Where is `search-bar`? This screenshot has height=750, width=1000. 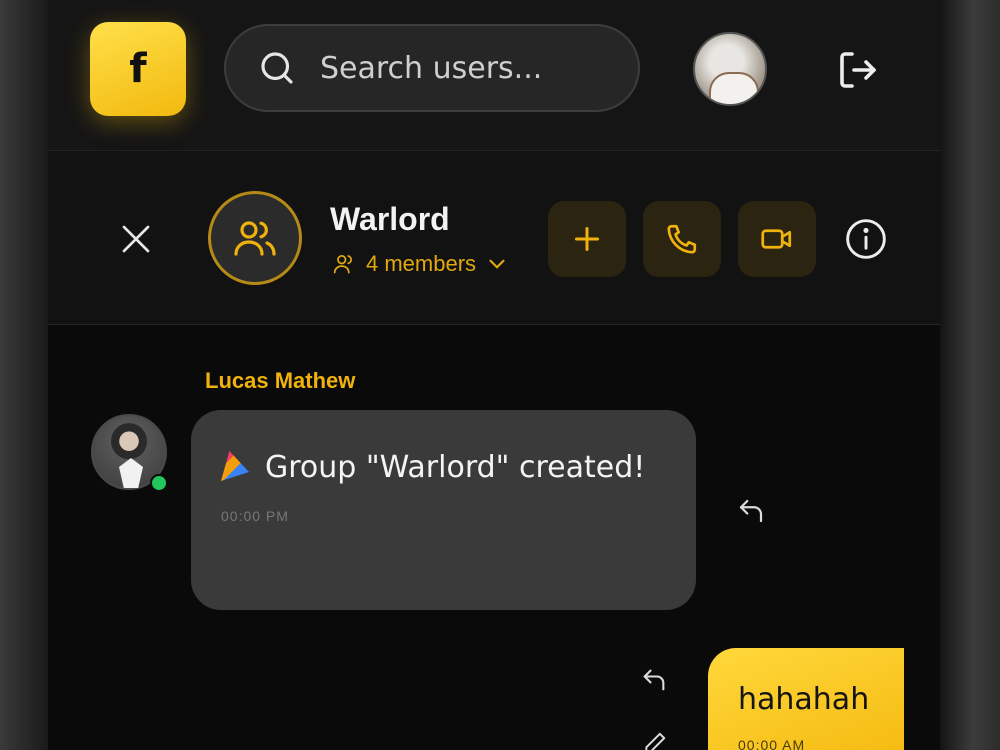 search-bar is located at coordinates (432, 68).